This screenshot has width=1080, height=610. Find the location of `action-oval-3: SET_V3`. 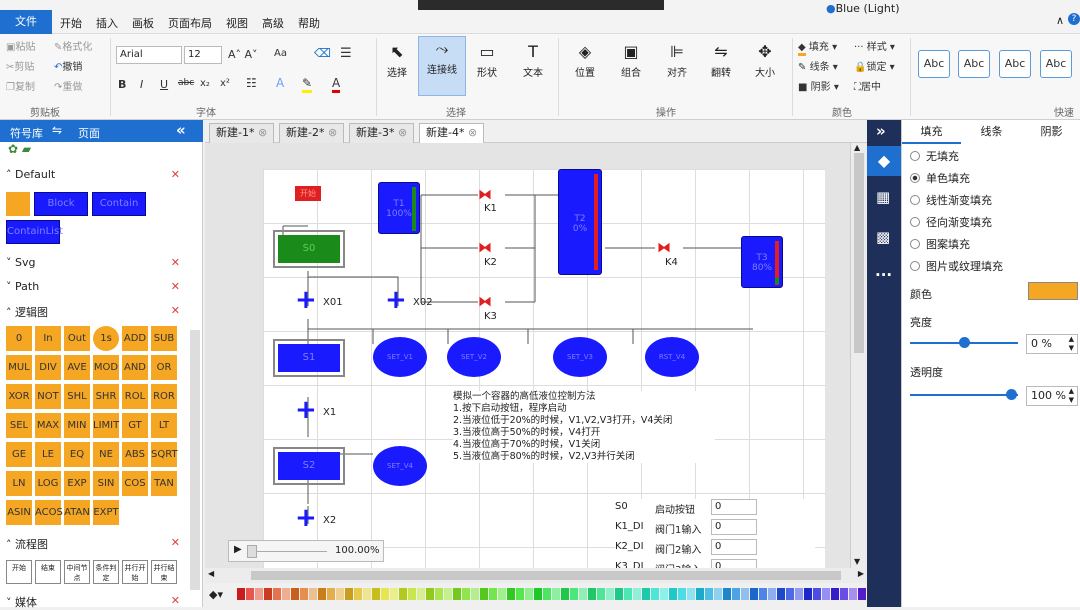

action-oval-3: SET_V3 is located at coordinates (580, 357).